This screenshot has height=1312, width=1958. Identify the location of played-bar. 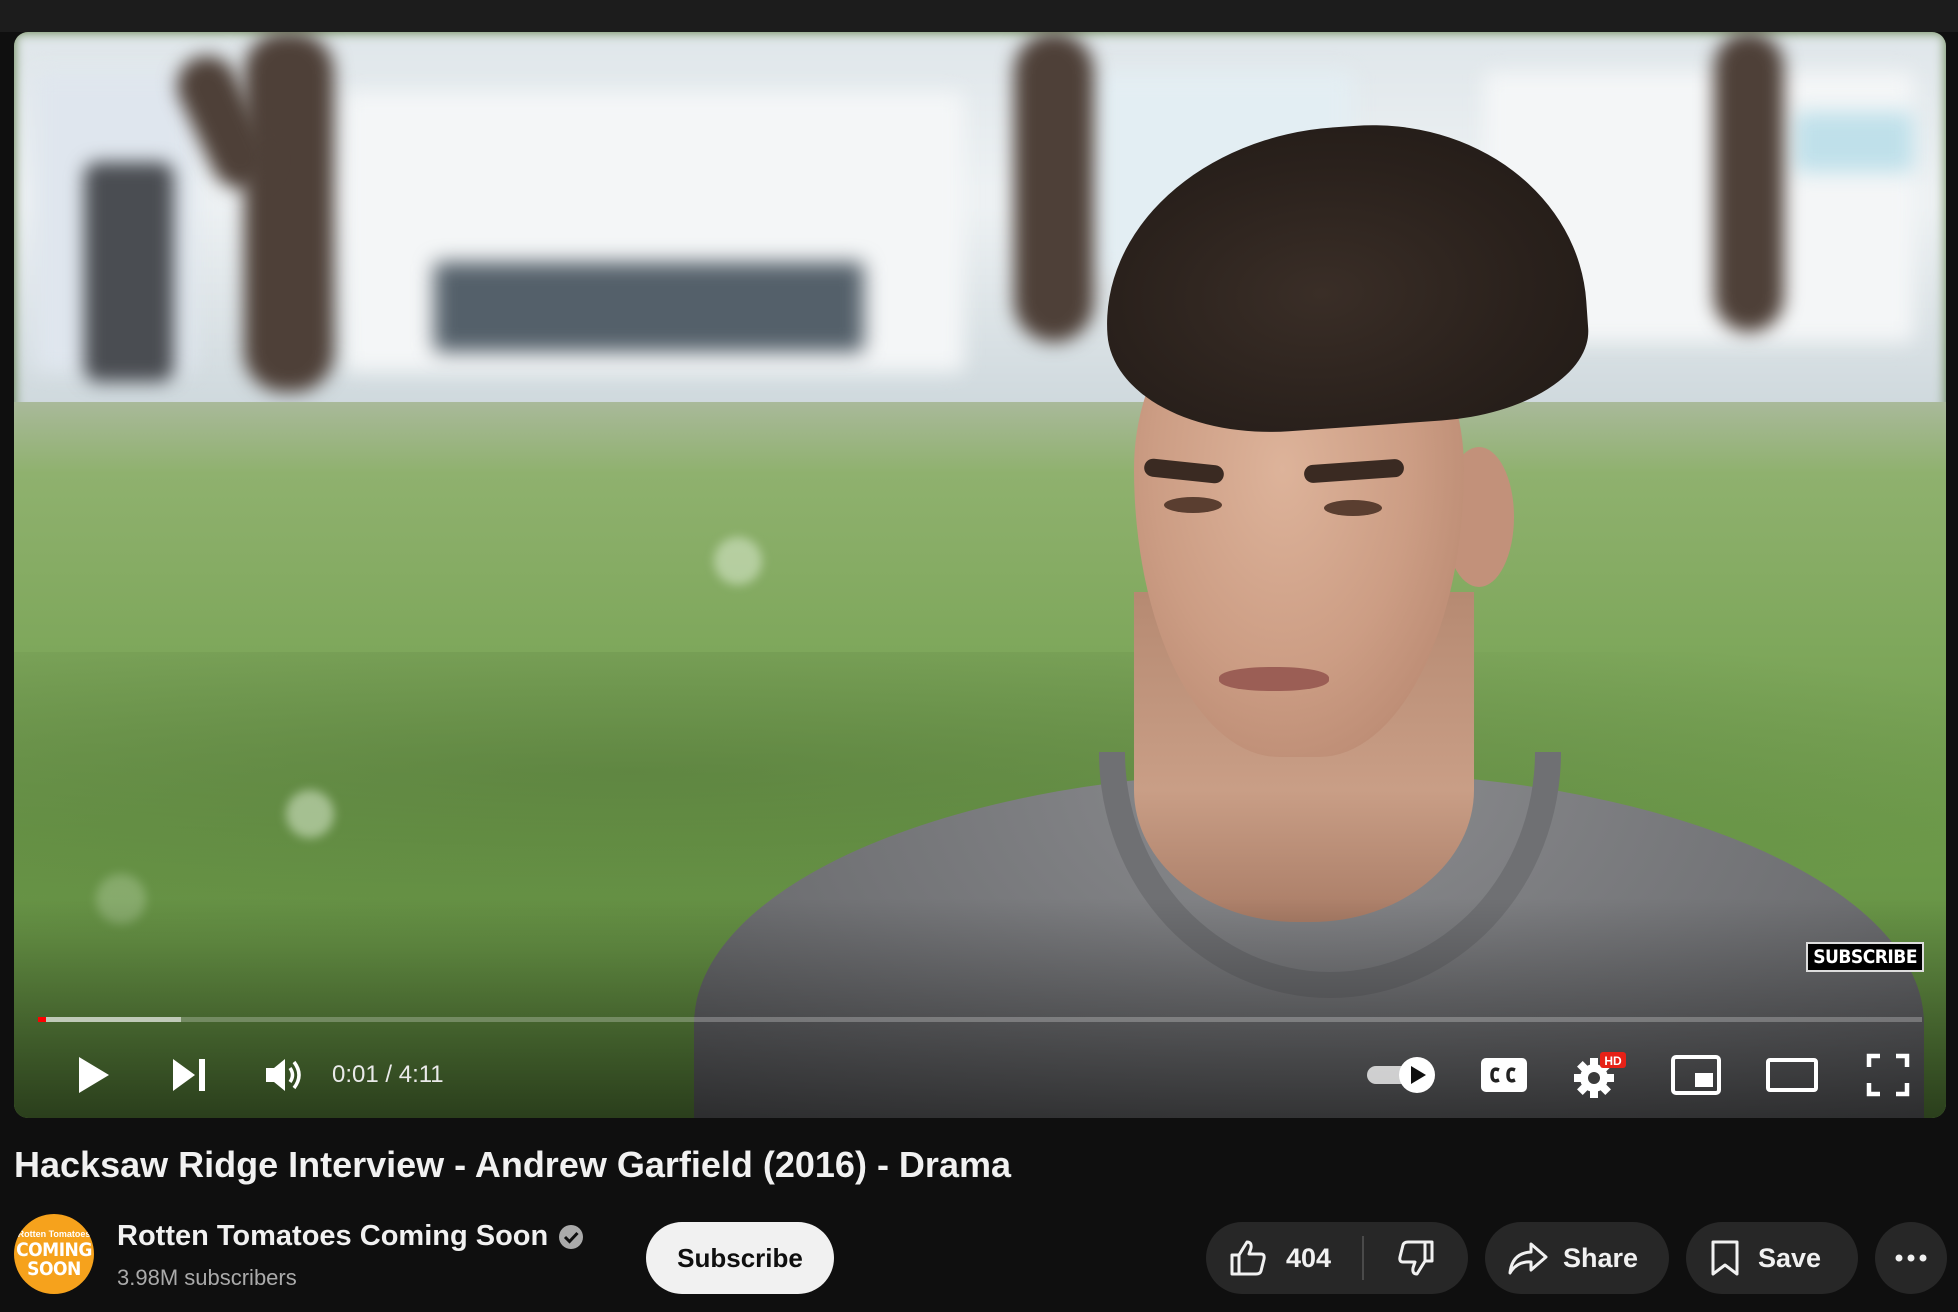
(42, 1019).